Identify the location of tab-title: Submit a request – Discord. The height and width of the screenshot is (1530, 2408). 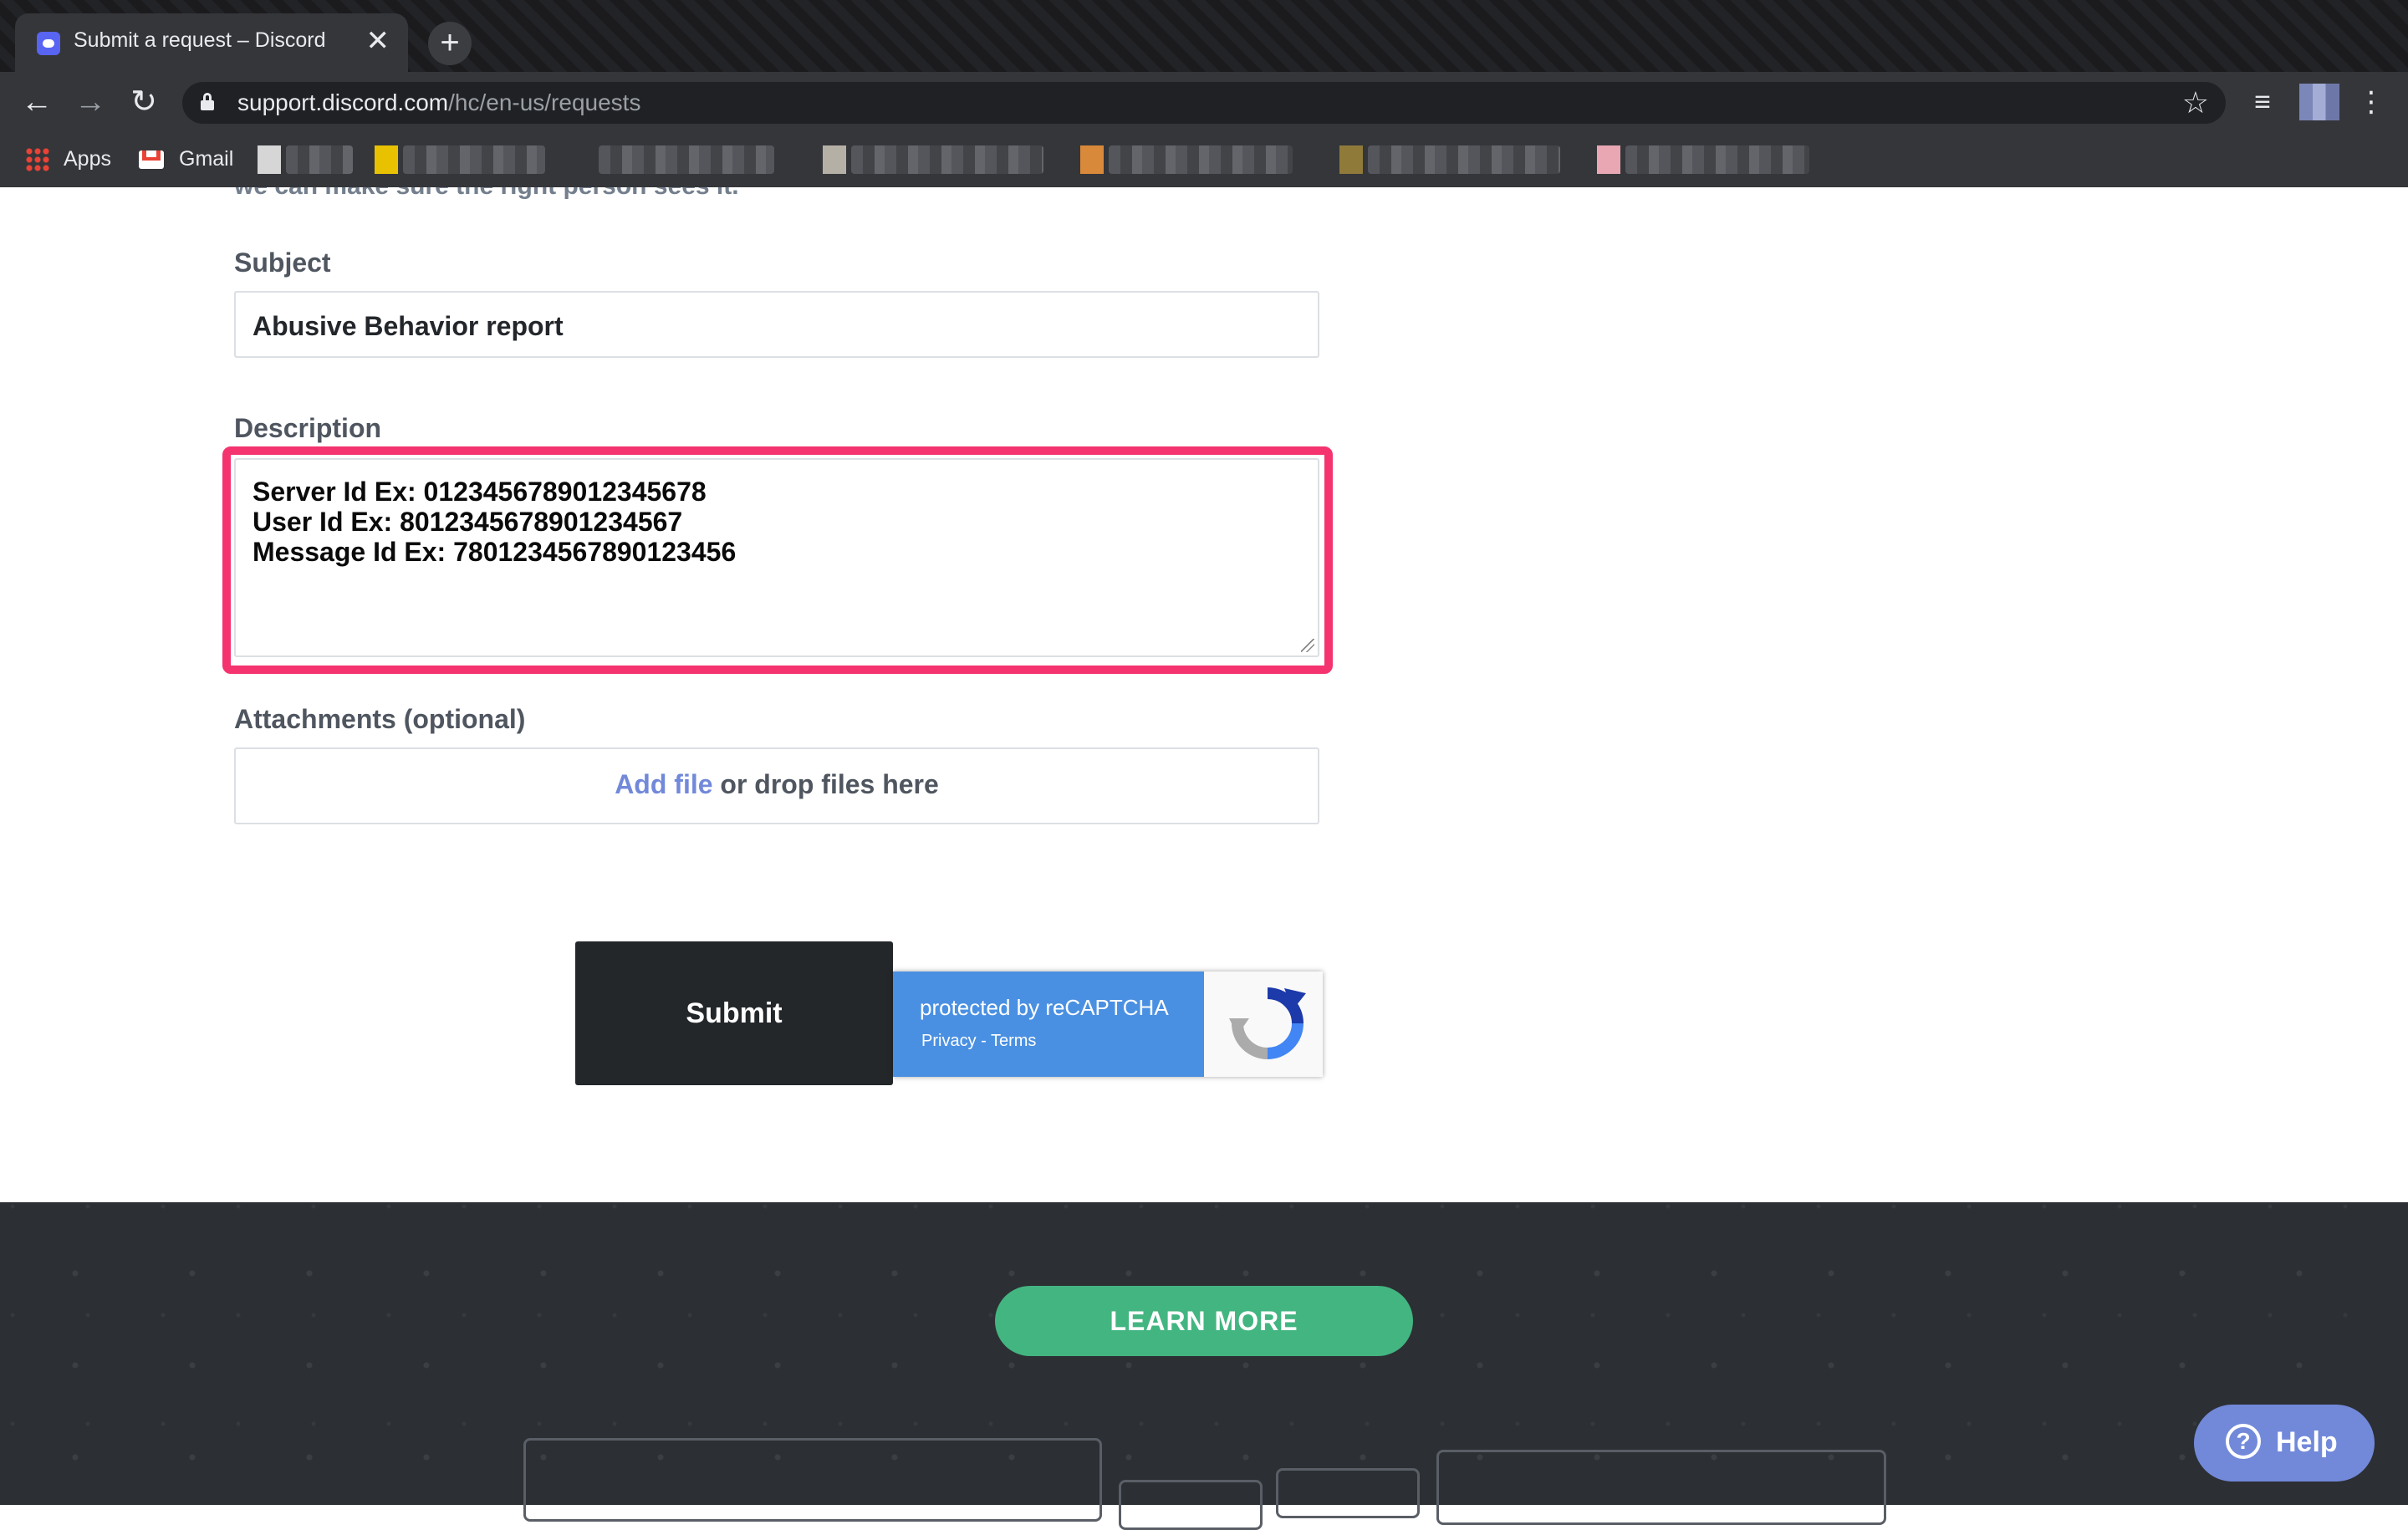
(200, 40).